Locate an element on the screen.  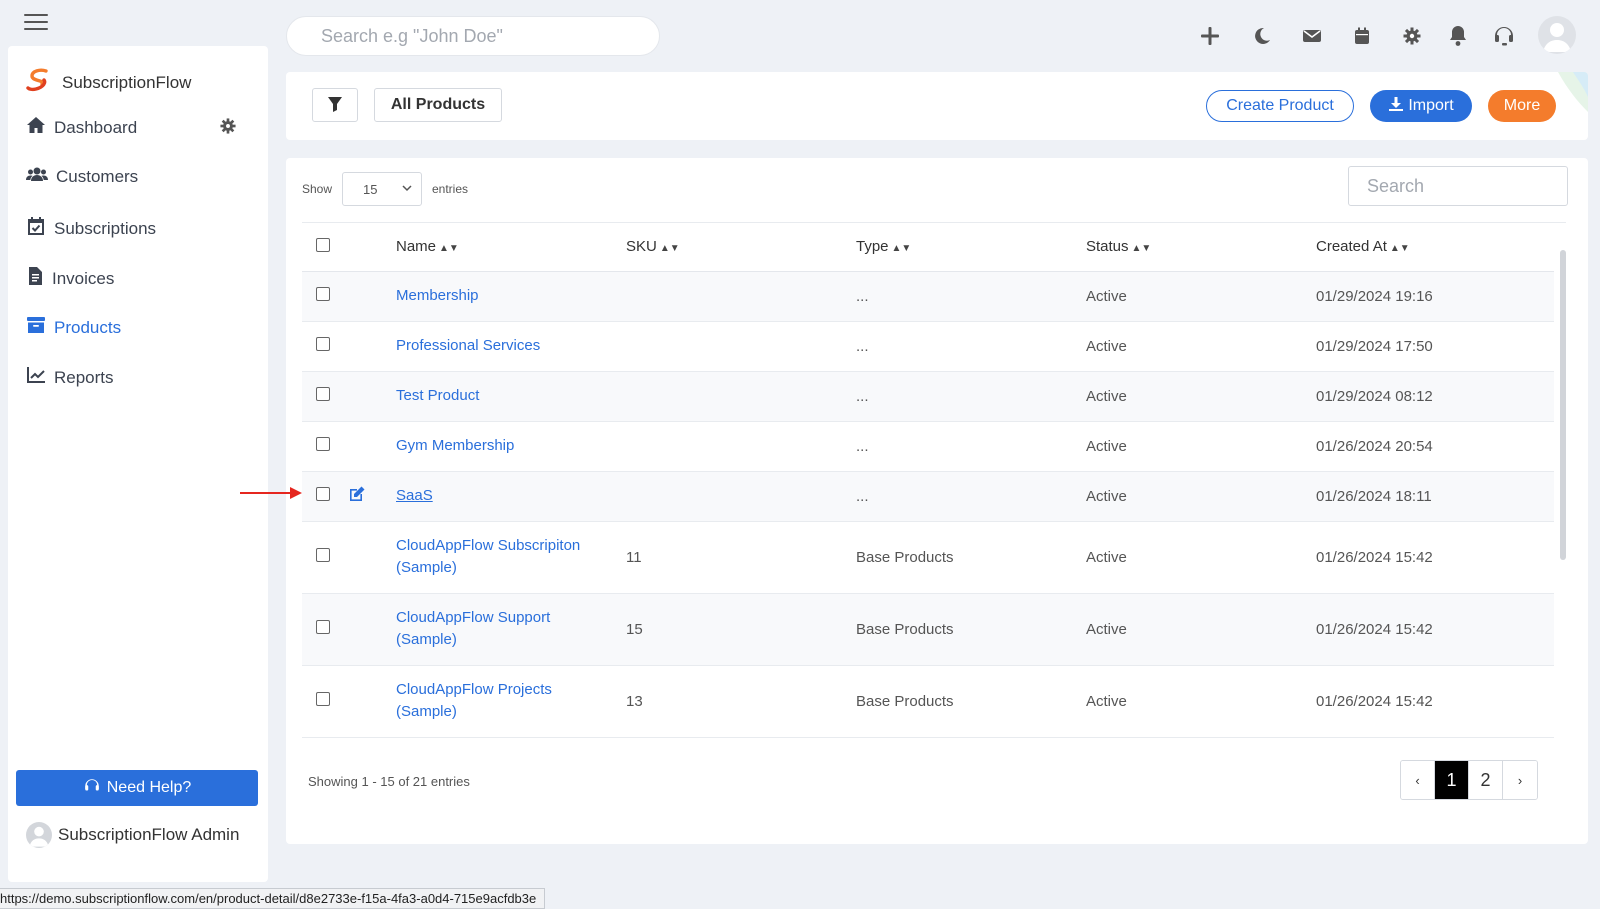
sidebar-item-label: Products is located at coordinates (88, 327).